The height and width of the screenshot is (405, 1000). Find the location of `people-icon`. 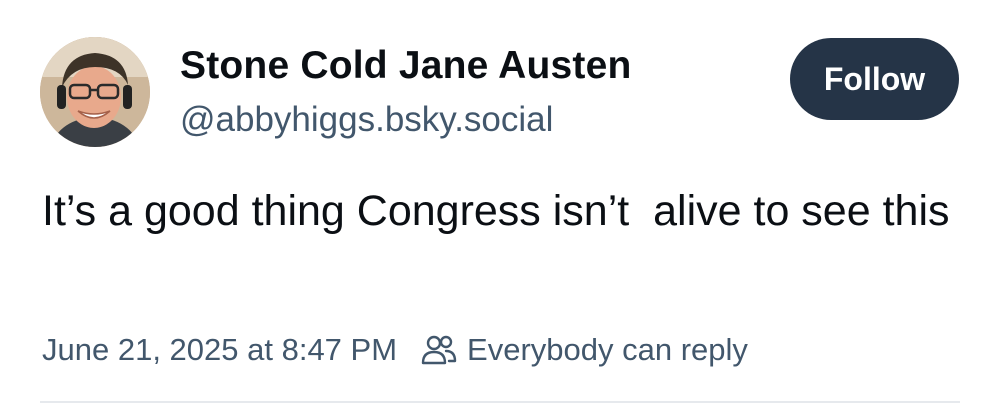

people-icon is located at coordinates (439, 350).